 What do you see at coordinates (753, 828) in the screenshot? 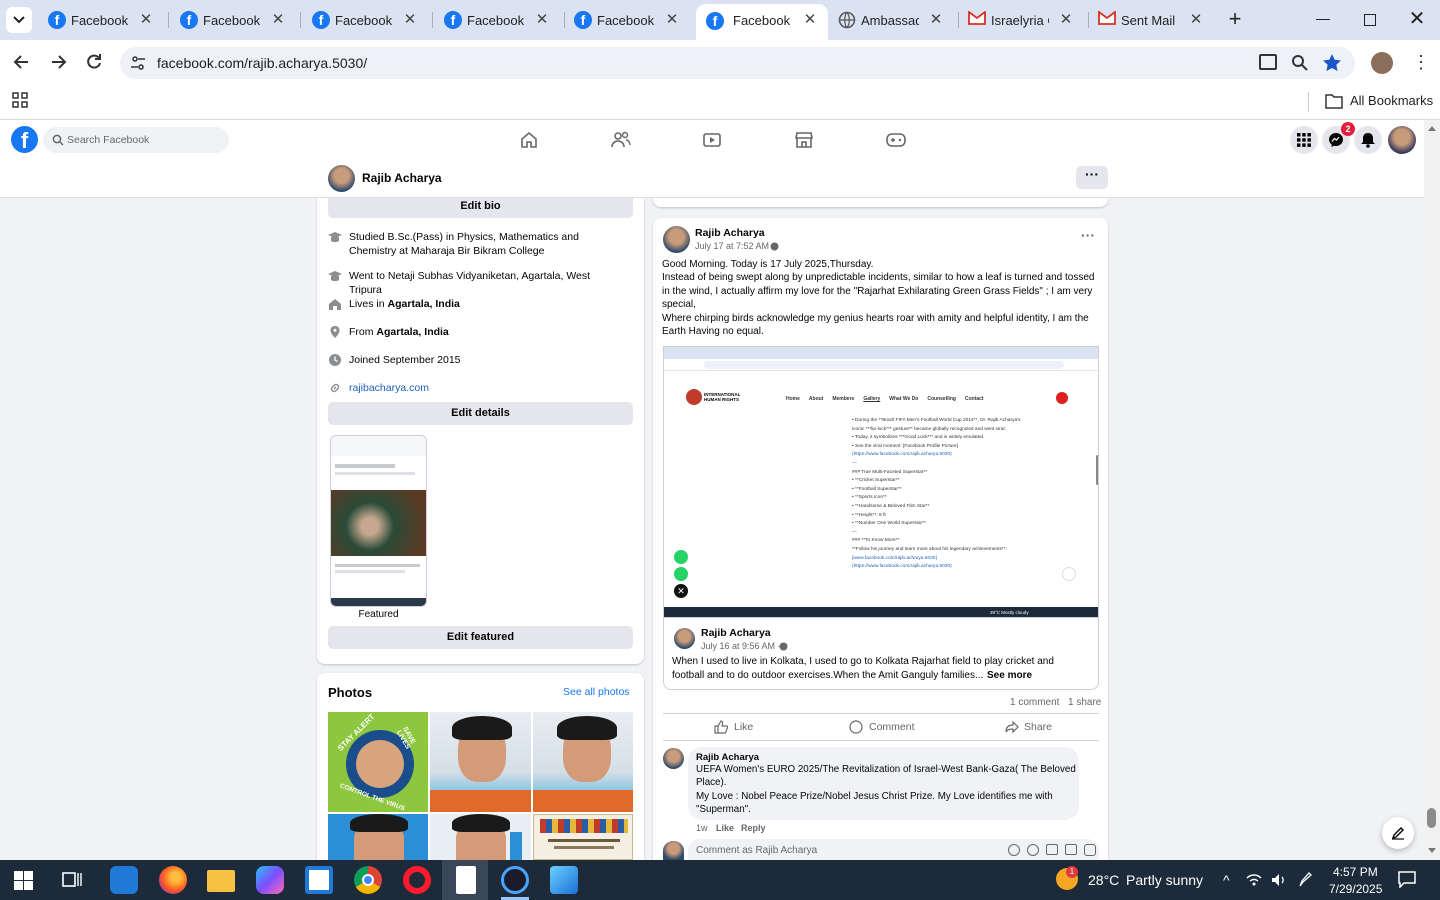
I see `comment-reply-link: Reply` at bounding box center [753, 828].